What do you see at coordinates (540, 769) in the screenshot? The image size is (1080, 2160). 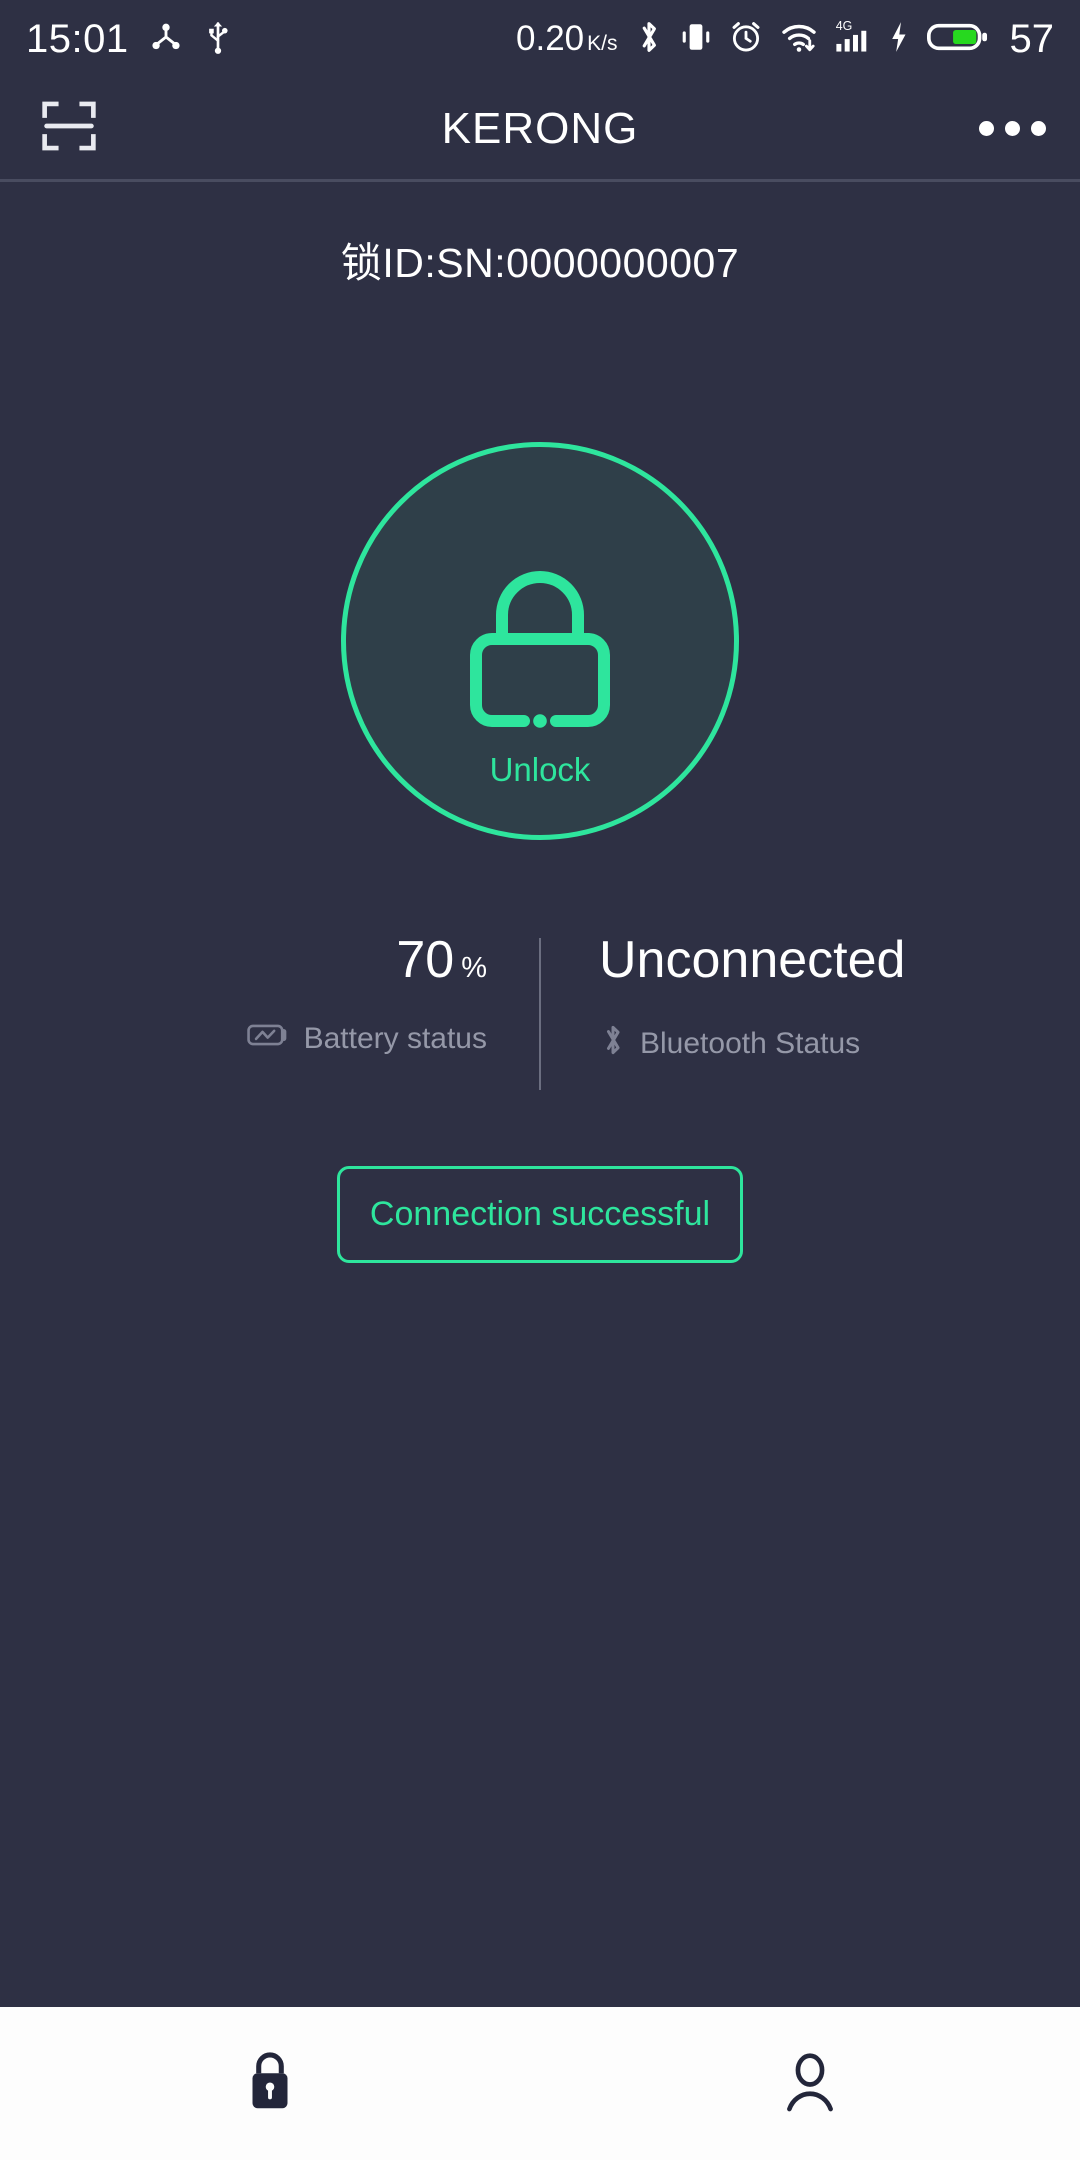 I see `unlock-button-label: Unlock` at bounding box center [540, 769].